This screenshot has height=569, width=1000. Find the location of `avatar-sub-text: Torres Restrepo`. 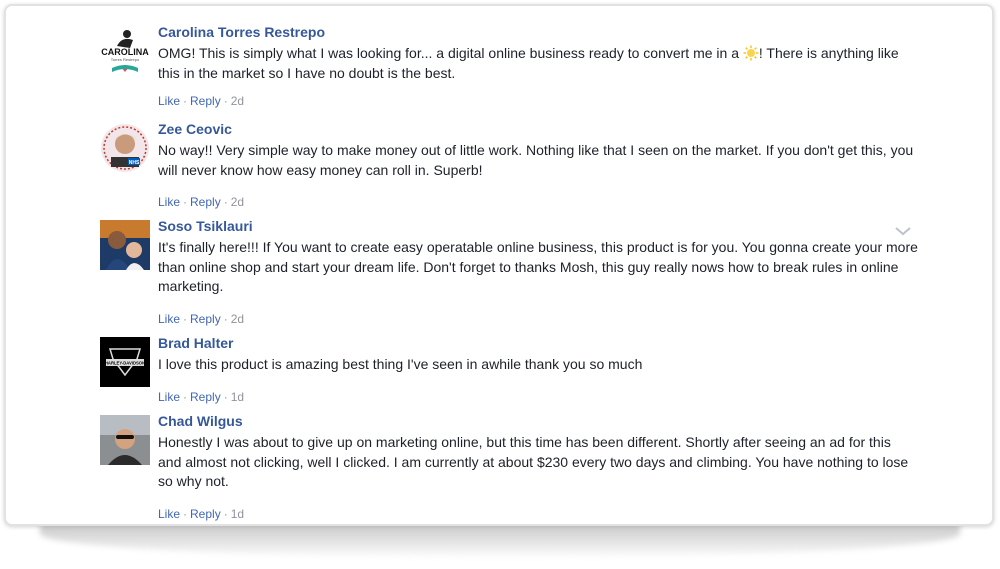

avatar-sub-text: Torres Restrepo is located at coordinates (125, 59).